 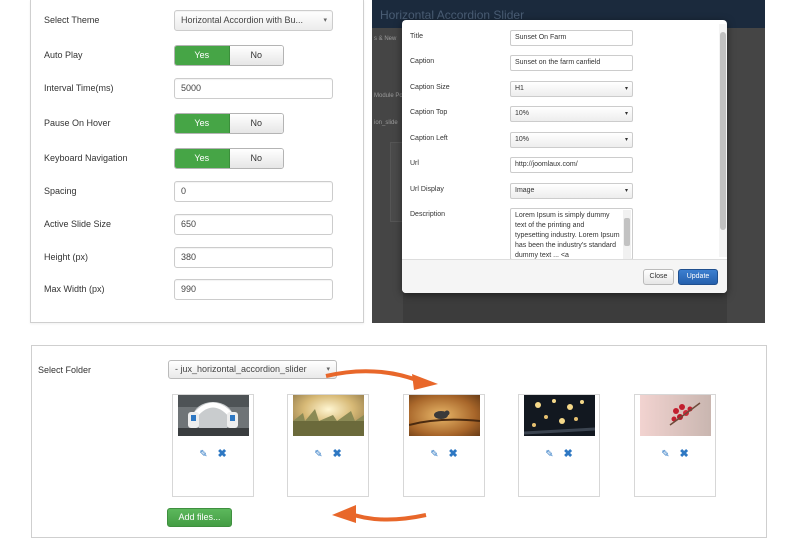 I want to click on dialog-field-value: Sunset on the farm canfield, so click(x=558, y=62).